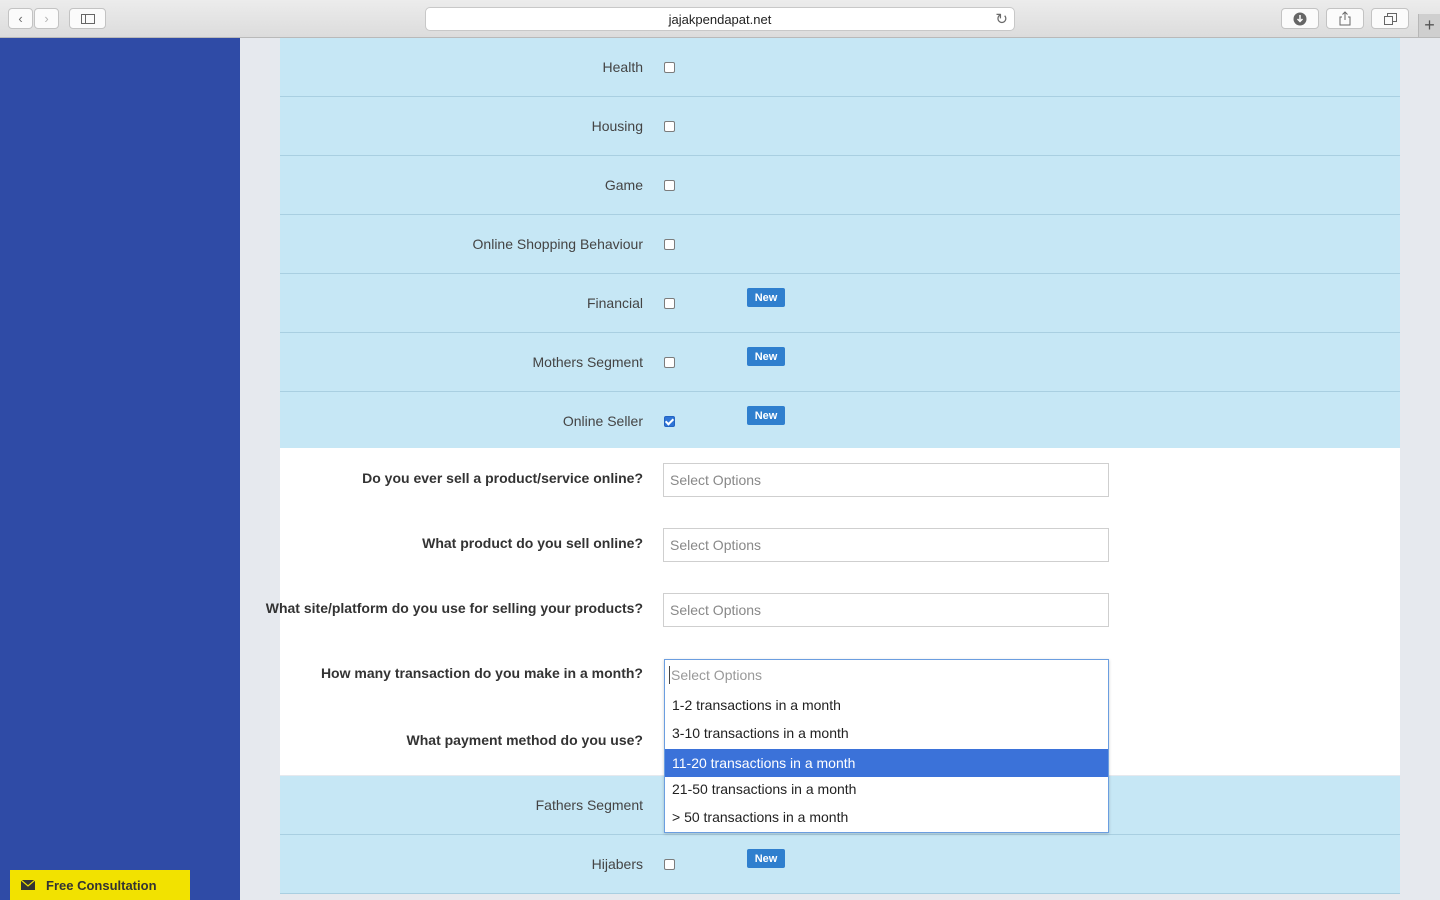 This screenshot has width=1440, height=900. Describe the element at coordinates (669, 864) in the screenshot. I see `hijabers-checkbox` at that location.